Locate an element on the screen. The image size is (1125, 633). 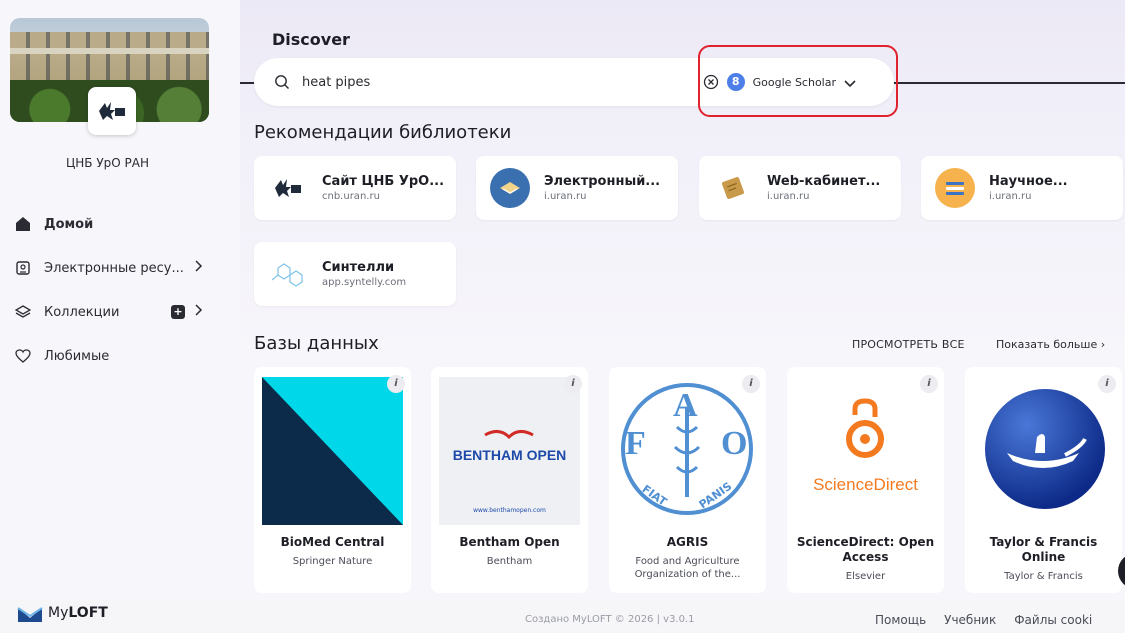
rec-card-cnb: Сайт ЦНБ УрО... cnb.uran.ru is located at coordinates (355, 188).